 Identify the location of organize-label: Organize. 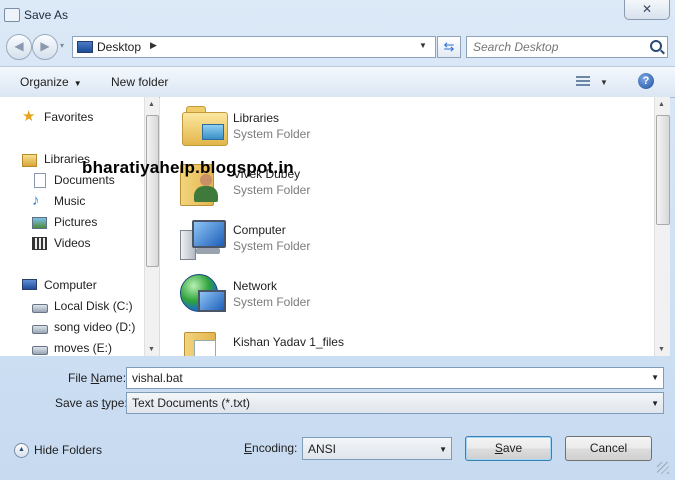
(44, 82).